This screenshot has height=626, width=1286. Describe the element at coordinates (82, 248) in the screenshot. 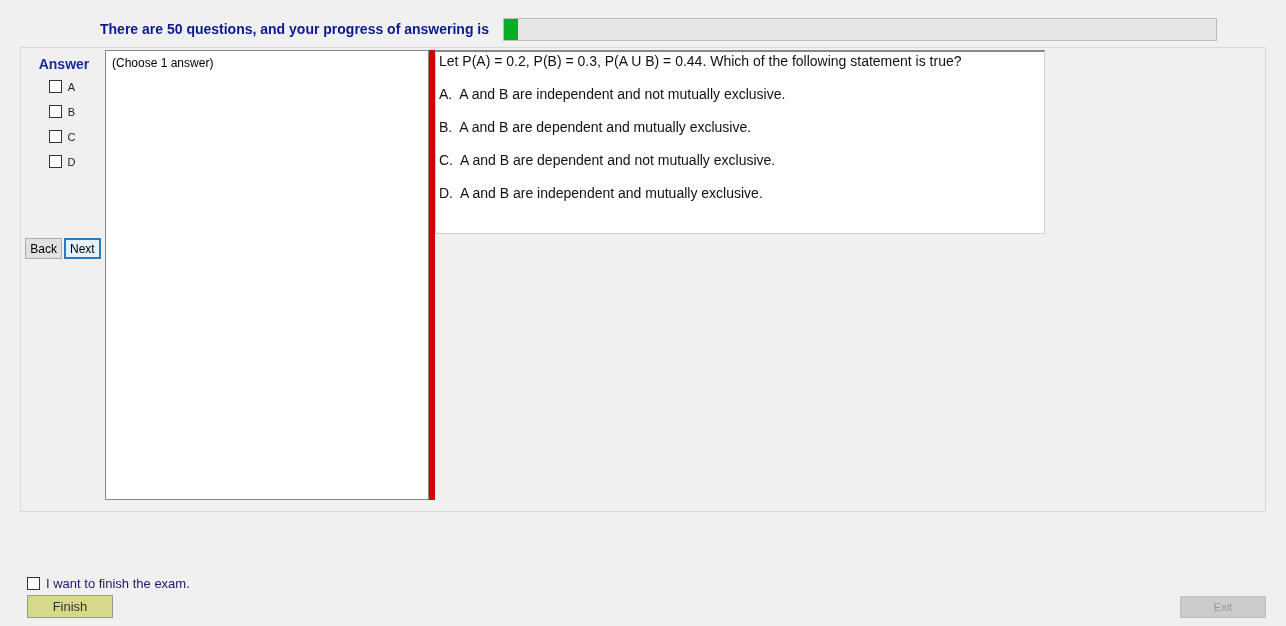

I see `next-button: Next` at that location.